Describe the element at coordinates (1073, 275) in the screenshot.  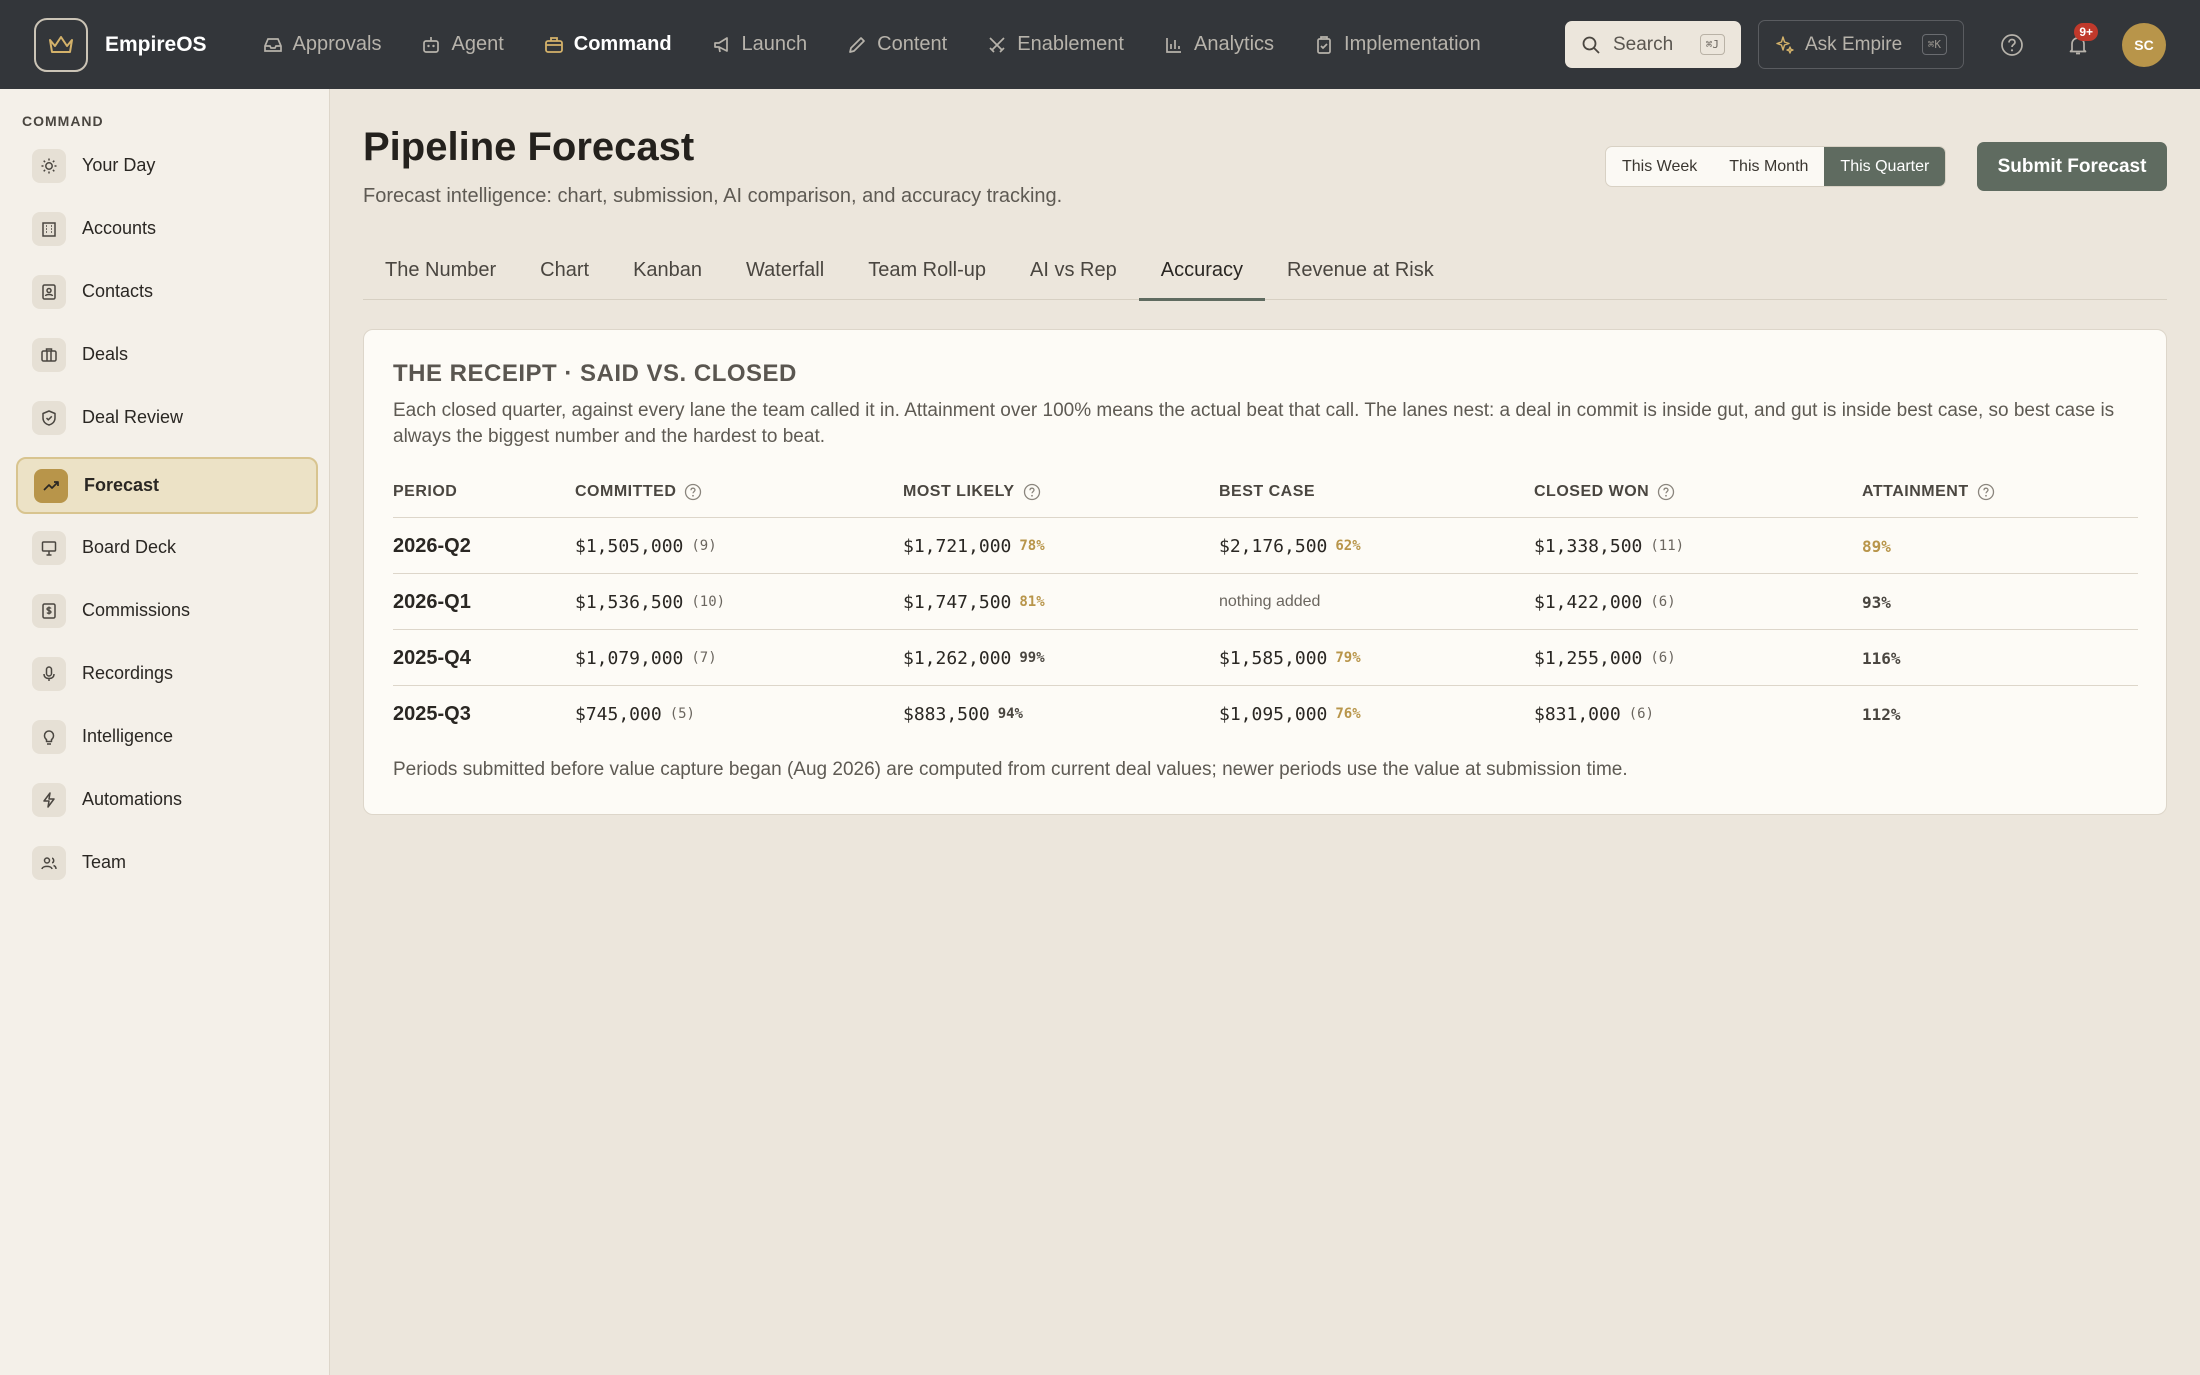
I see `tab-ai-vs-rep: AI vs Rep` at that location.